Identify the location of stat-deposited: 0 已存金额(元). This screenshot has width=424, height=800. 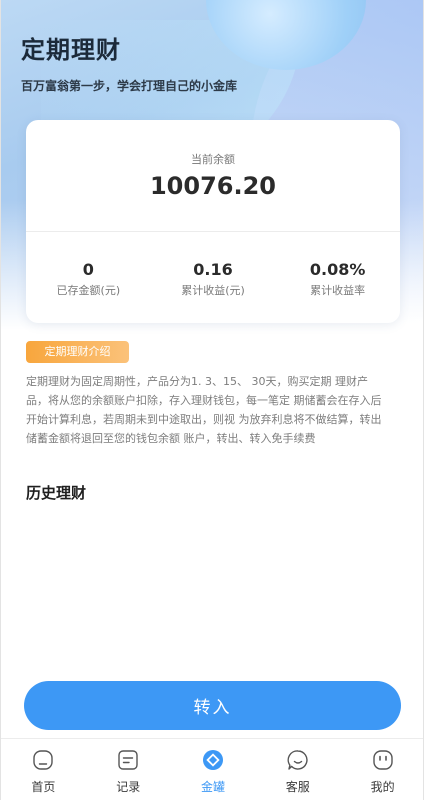
(88, 285).